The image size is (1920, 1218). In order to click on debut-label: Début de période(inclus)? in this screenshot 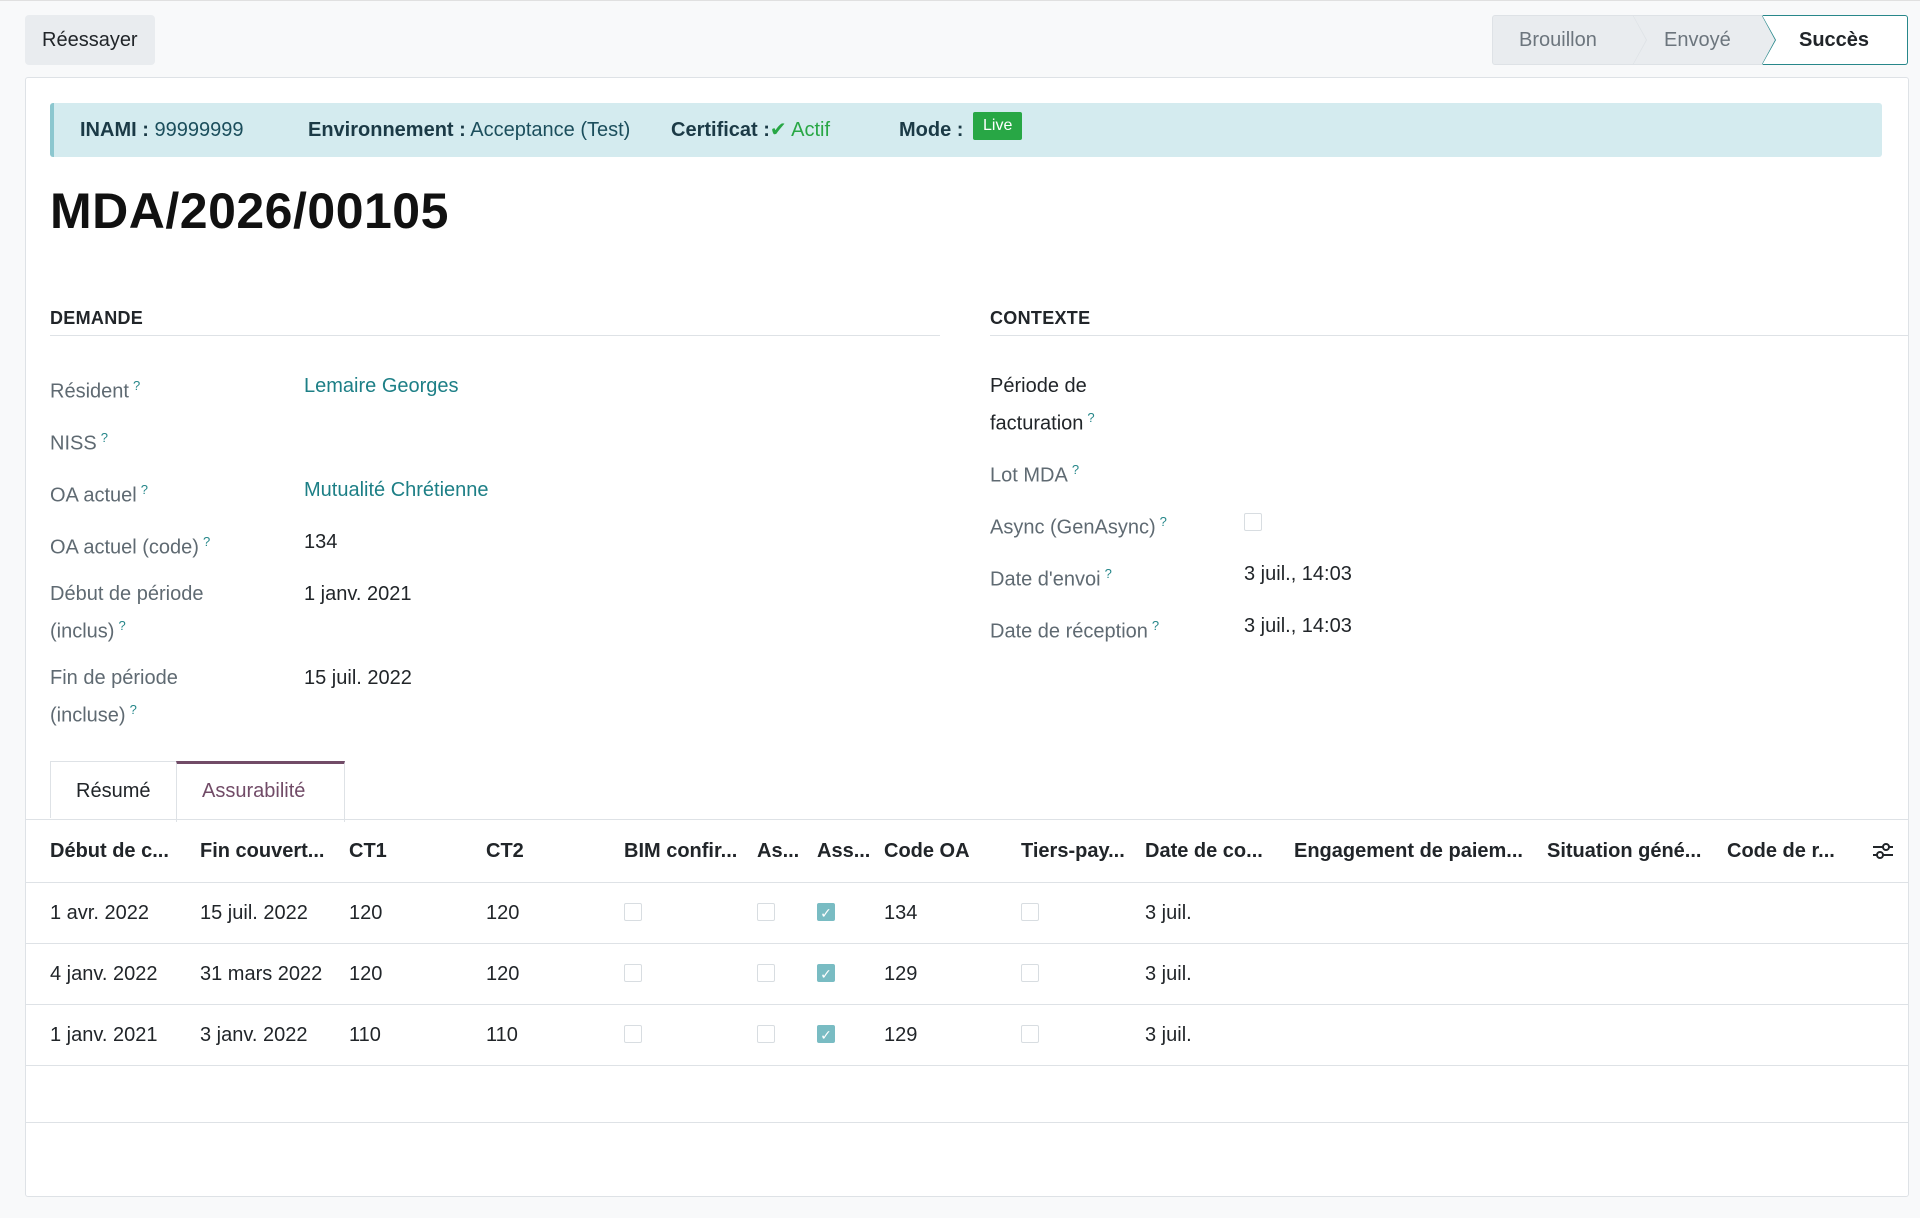, I will do `click(126, 613)`.